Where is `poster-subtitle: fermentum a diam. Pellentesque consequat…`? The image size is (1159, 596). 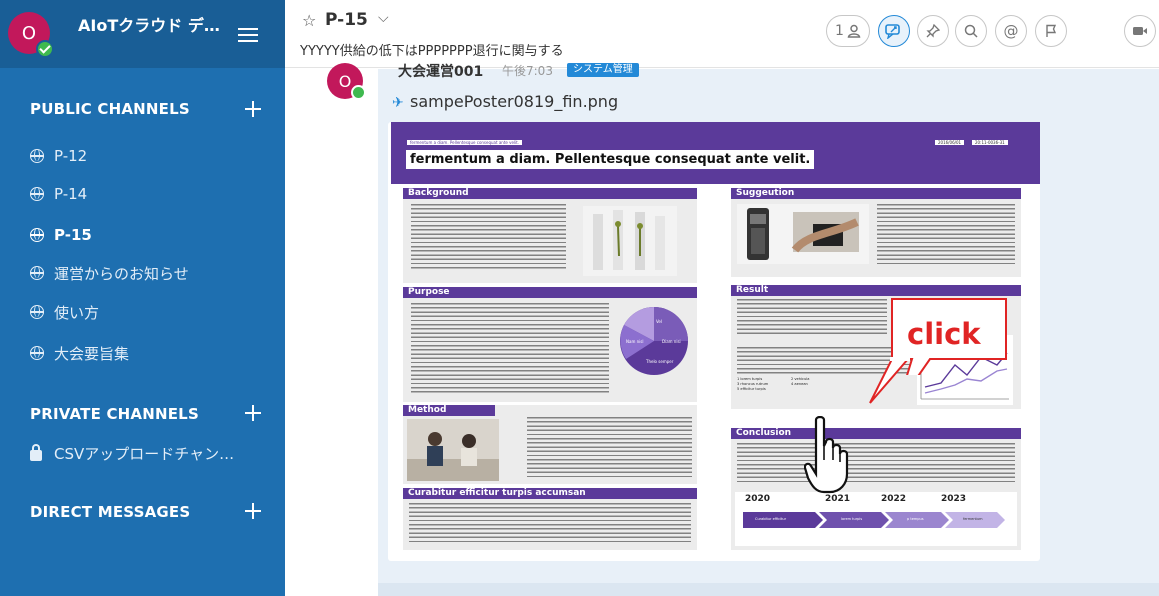
poster-subtitle: fermentum a diam. Pellentesque consequat… is located at coordinates (465, 142).